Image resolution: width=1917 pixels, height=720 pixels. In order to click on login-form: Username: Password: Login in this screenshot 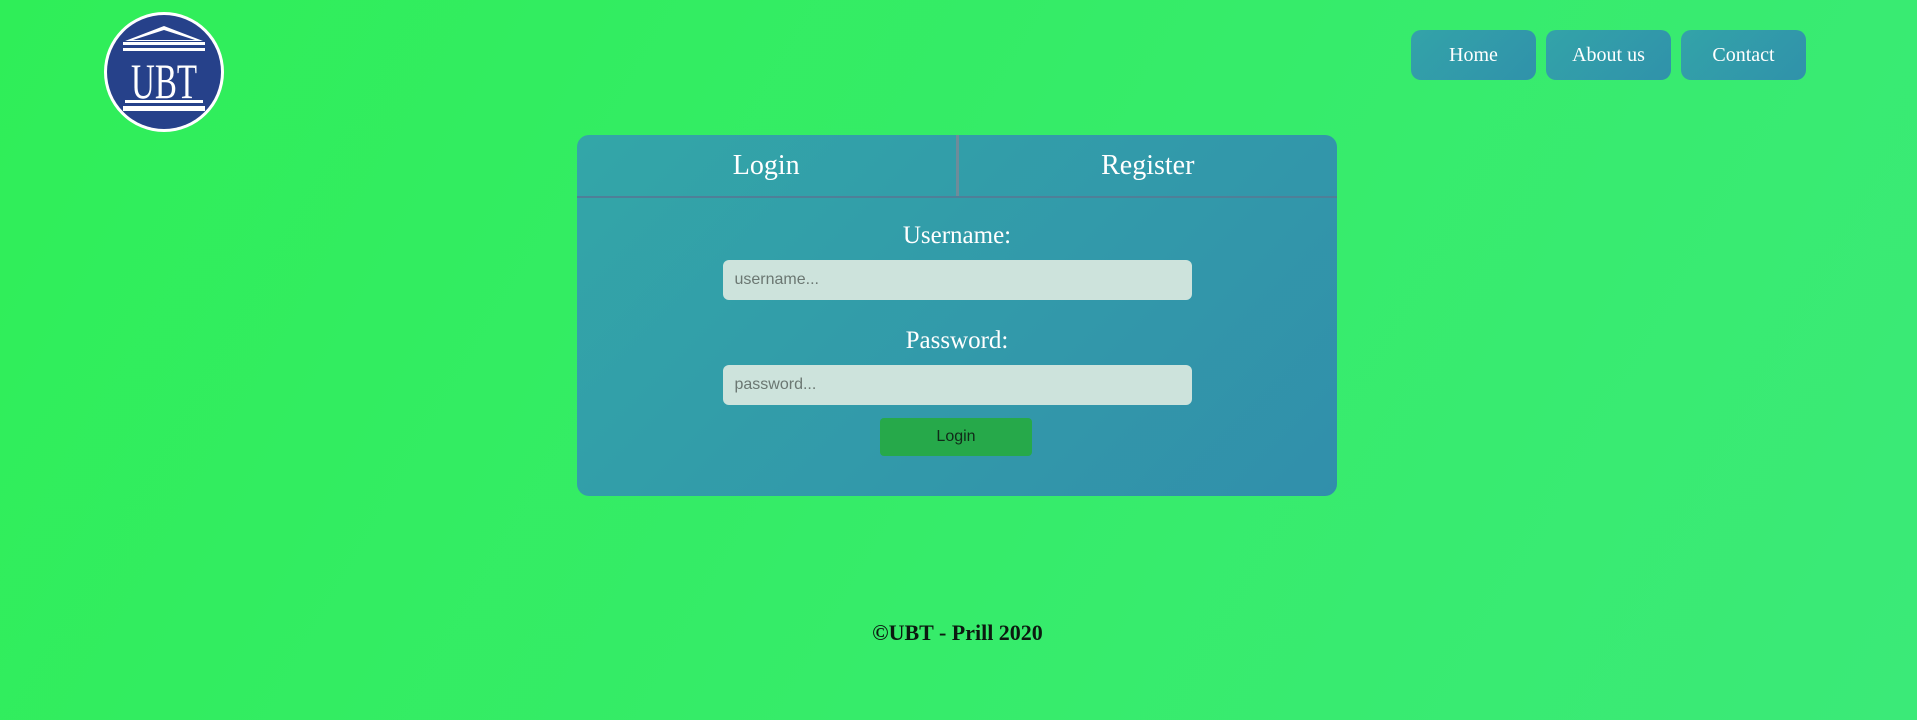, I will do `click(957, 327)`.